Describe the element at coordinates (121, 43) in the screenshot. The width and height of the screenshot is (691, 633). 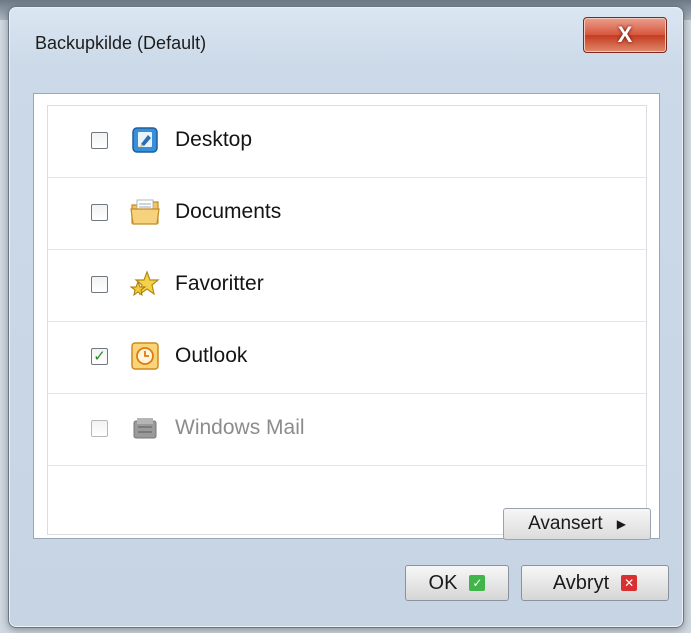
I see `dialog-title: Backupkilde (Default)` at that location.